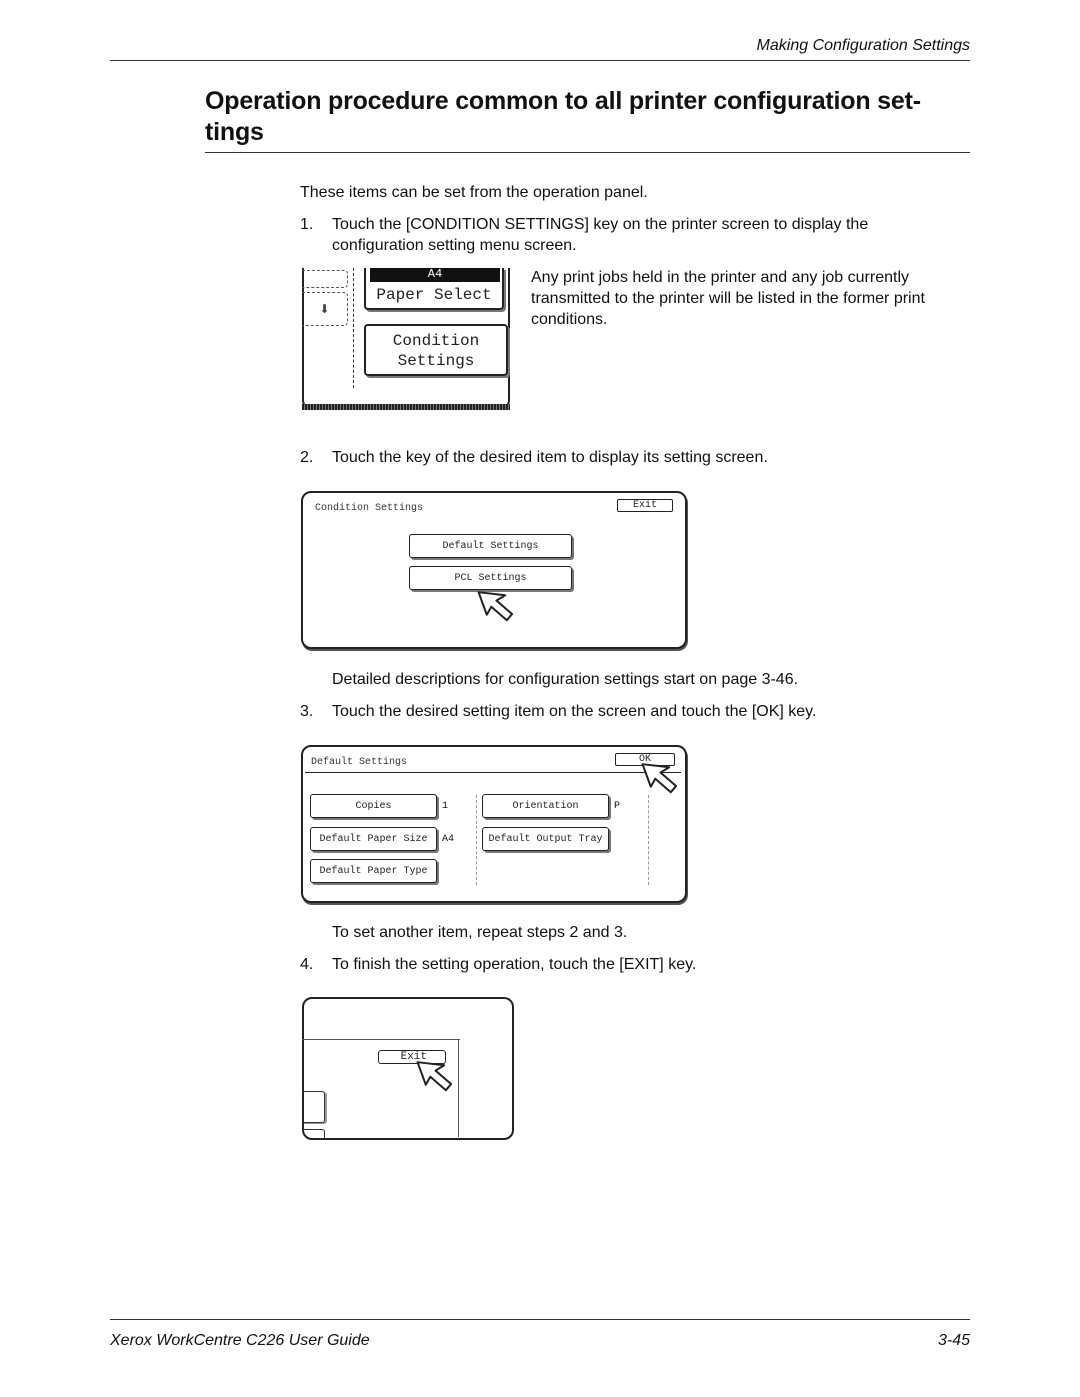 This screenshot has width=1080, height=1397. I want to click on left-tab-lower, so click(313, 1133).